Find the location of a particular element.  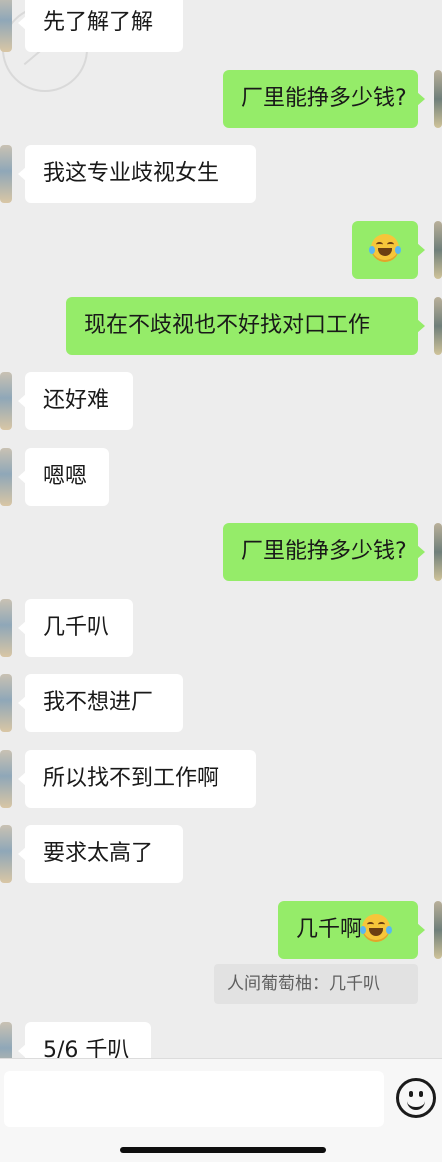

message-bubble-incoming: 先了解了解 is located at coordinates (100, 26).